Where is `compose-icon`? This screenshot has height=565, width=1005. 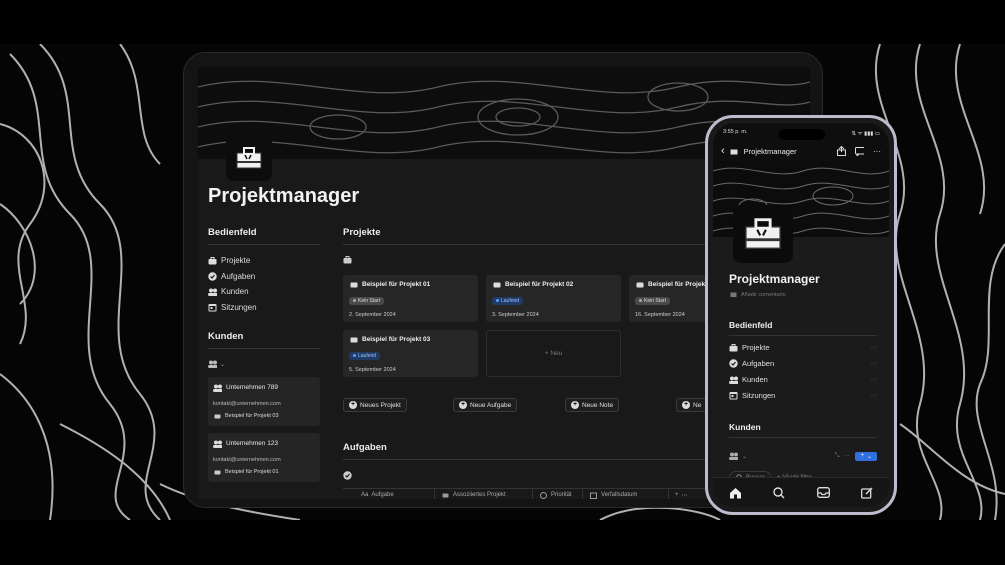 compose-icon is located at coordinates (867, 493).